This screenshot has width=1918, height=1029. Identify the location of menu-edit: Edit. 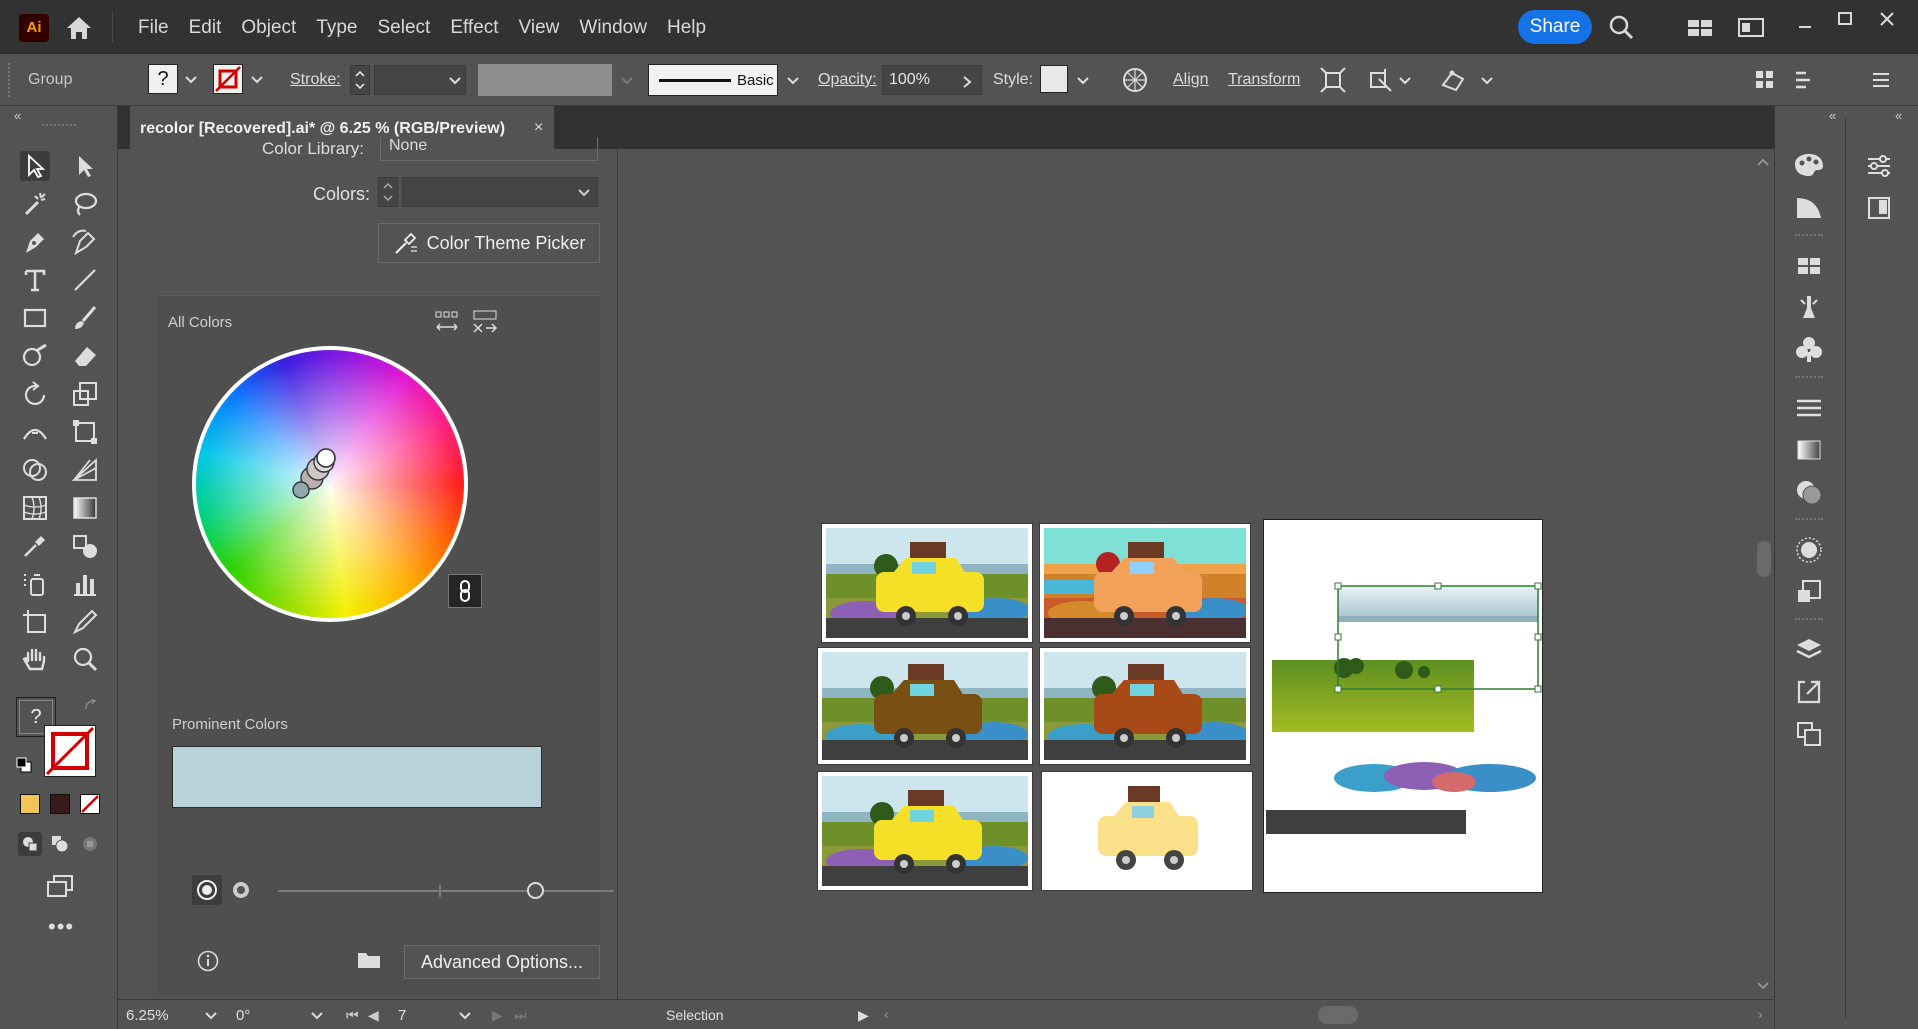
(205, 28).